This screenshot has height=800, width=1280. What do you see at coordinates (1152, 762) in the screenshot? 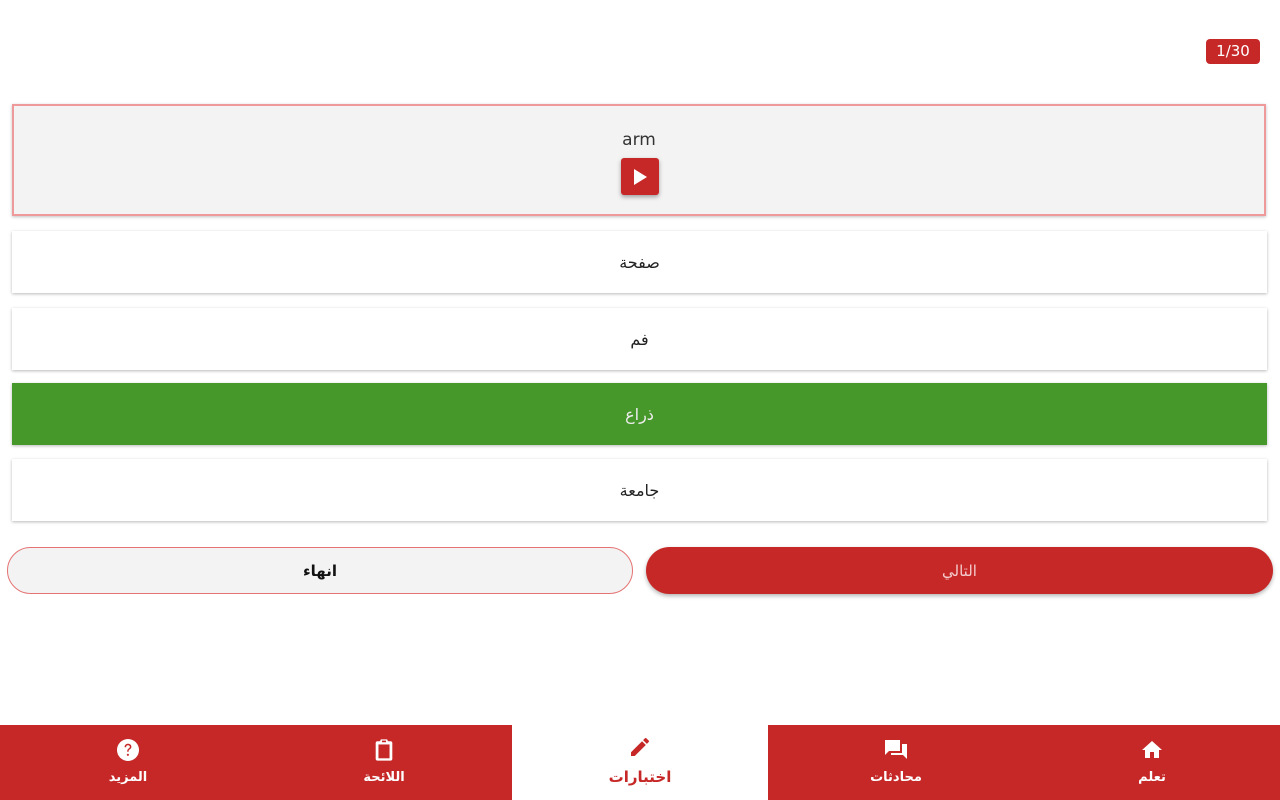
I see `nav-item-learn: تعلم` at bounding box center [1152, 762].